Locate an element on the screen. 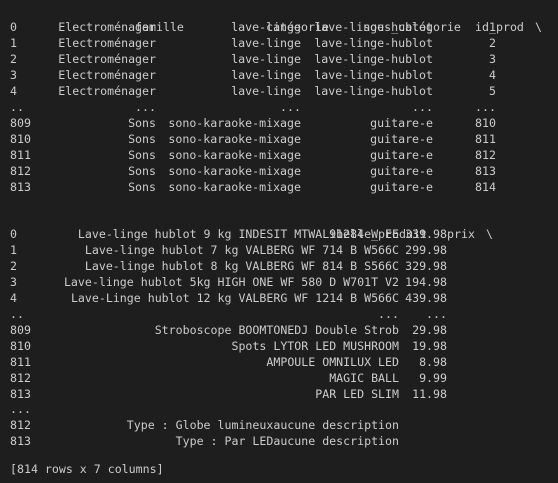 The image size is (558, 483). cell-prix: 194.98 is located at coordinates (426, 282).